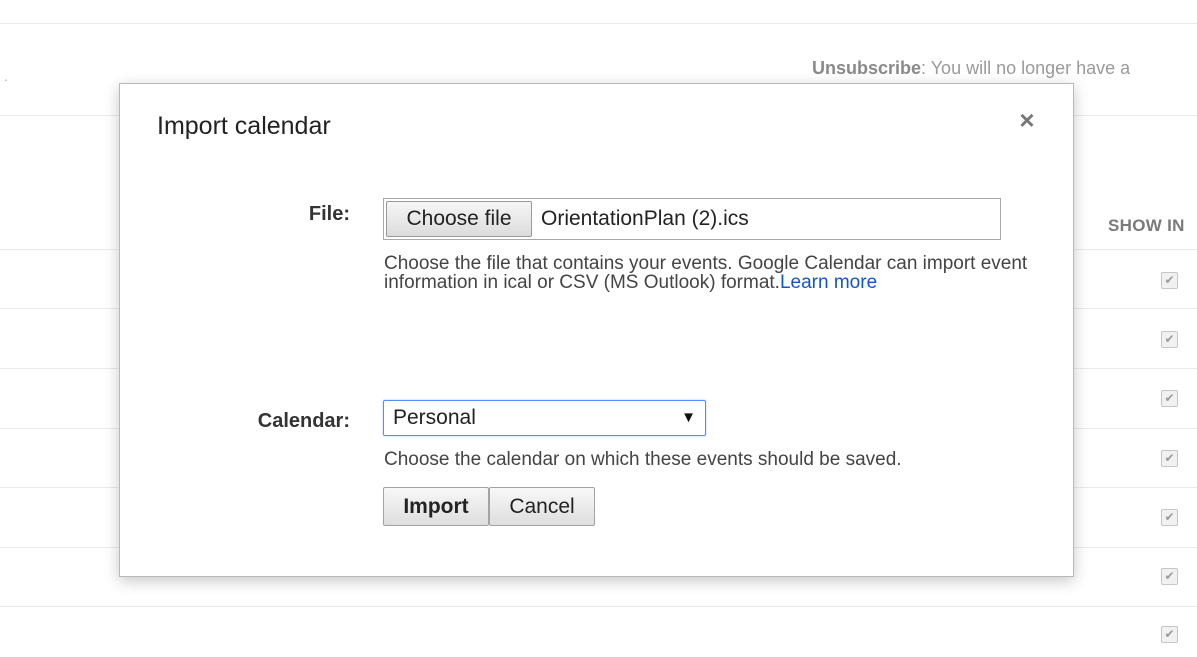  Describe the element at coordinates (459, 219) in the screenshot. I see `choose-file-button: Choose file` at that location.